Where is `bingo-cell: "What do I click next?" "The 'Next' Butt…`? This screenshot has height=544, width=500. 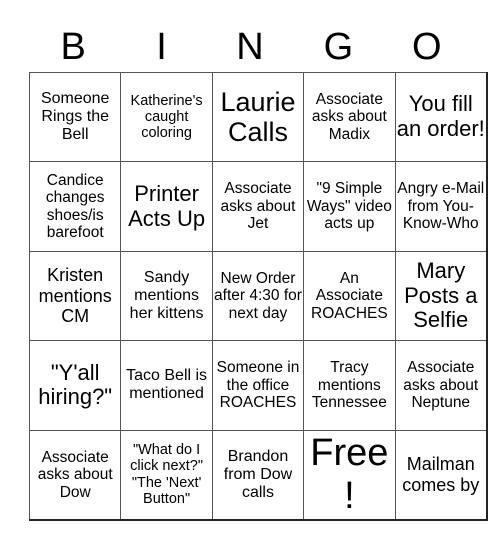
bingo-cell: "What do I click next?" "The 'Next' Butt… is located at coordinates (166, 475).